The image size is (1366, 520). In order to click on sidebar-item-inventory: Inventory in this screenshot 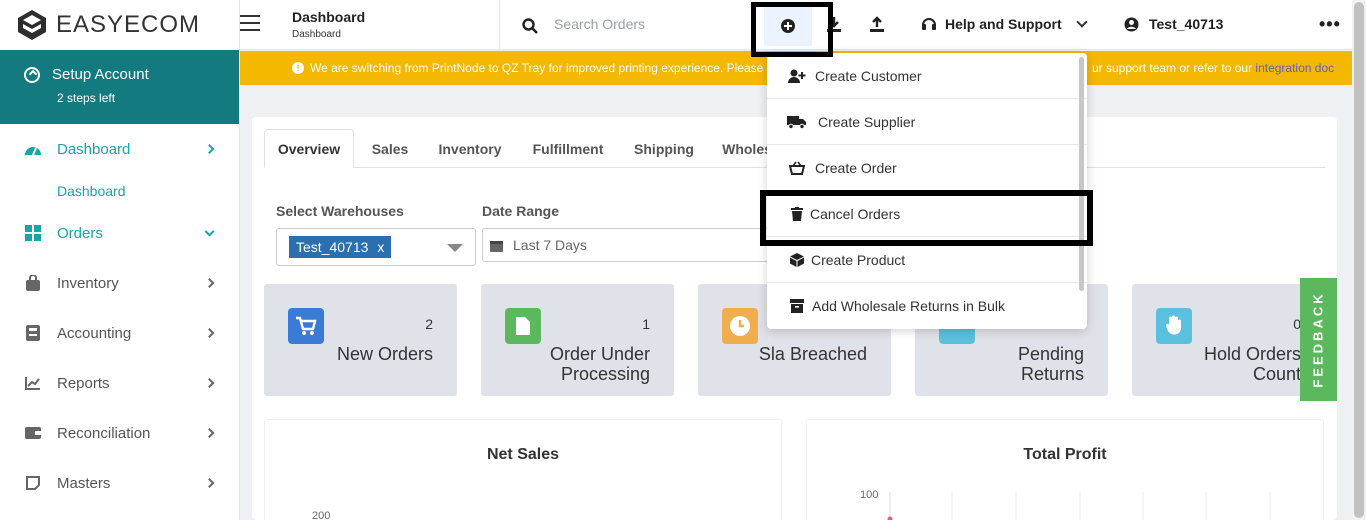, I will do `click(119, 283)`.